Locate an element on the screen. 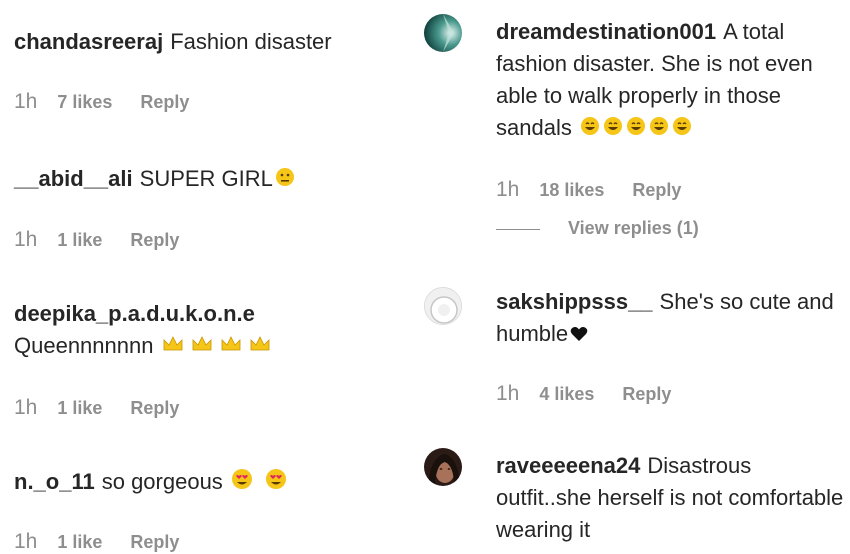 The width and height of the screenshot is (850, 554). comment-username: sakshippsss__ is located at coordinates (574, 301).